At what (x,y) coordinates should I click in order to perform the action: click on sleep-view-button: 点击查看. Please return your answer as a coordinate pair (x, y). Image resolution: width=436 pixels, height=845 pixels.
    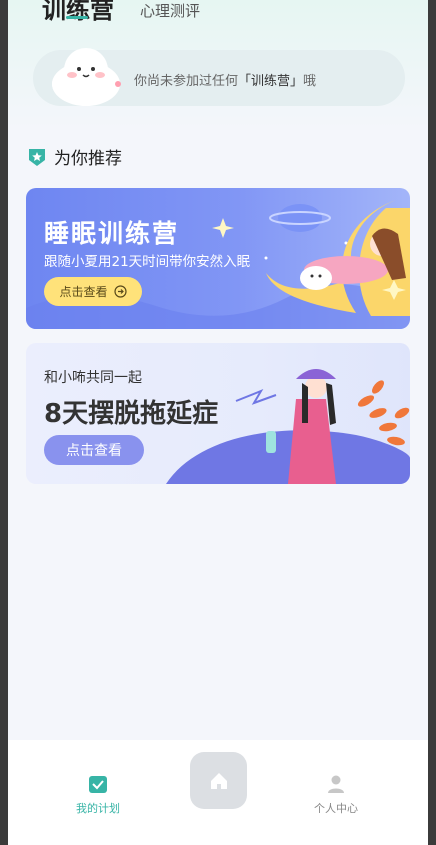
    Looking at the image, I should click on (93, 291).